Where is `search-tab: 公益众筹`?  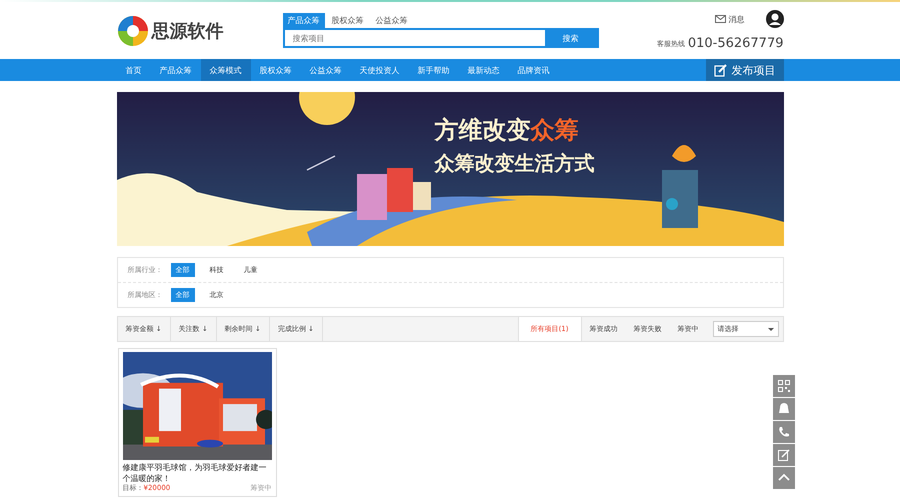
search-tab: 公益众筹 is located at coordinates (391, 20).